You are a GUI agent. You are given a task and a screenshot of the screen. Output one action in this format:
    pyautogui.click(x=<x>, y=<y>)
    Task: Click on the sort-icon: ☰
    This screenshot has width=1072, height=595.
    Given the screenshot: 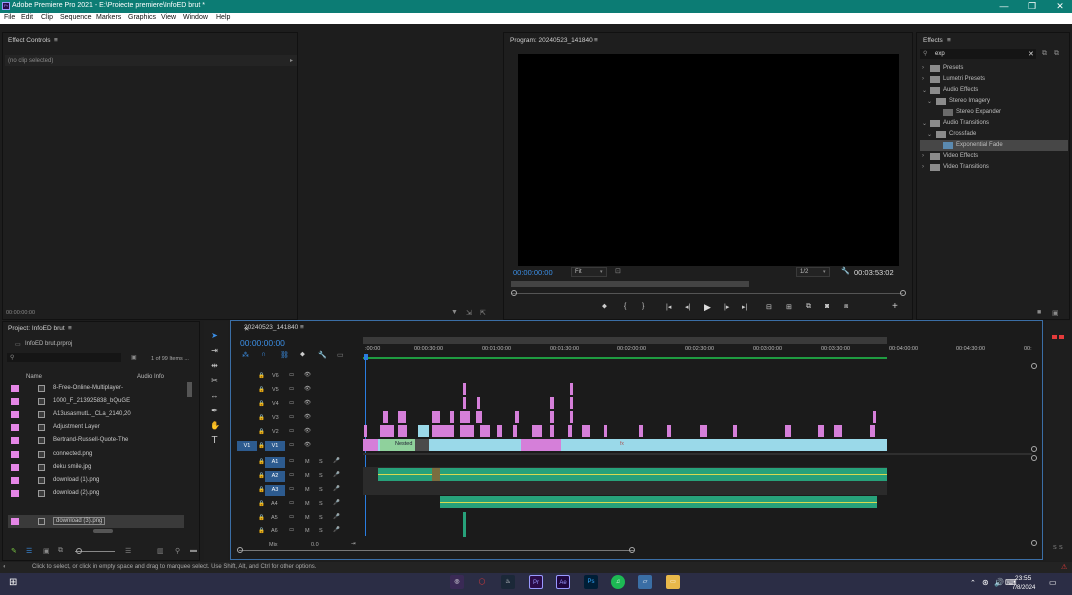 What is the action you would take?
    pyautogui.click(x=128, y=551)
    